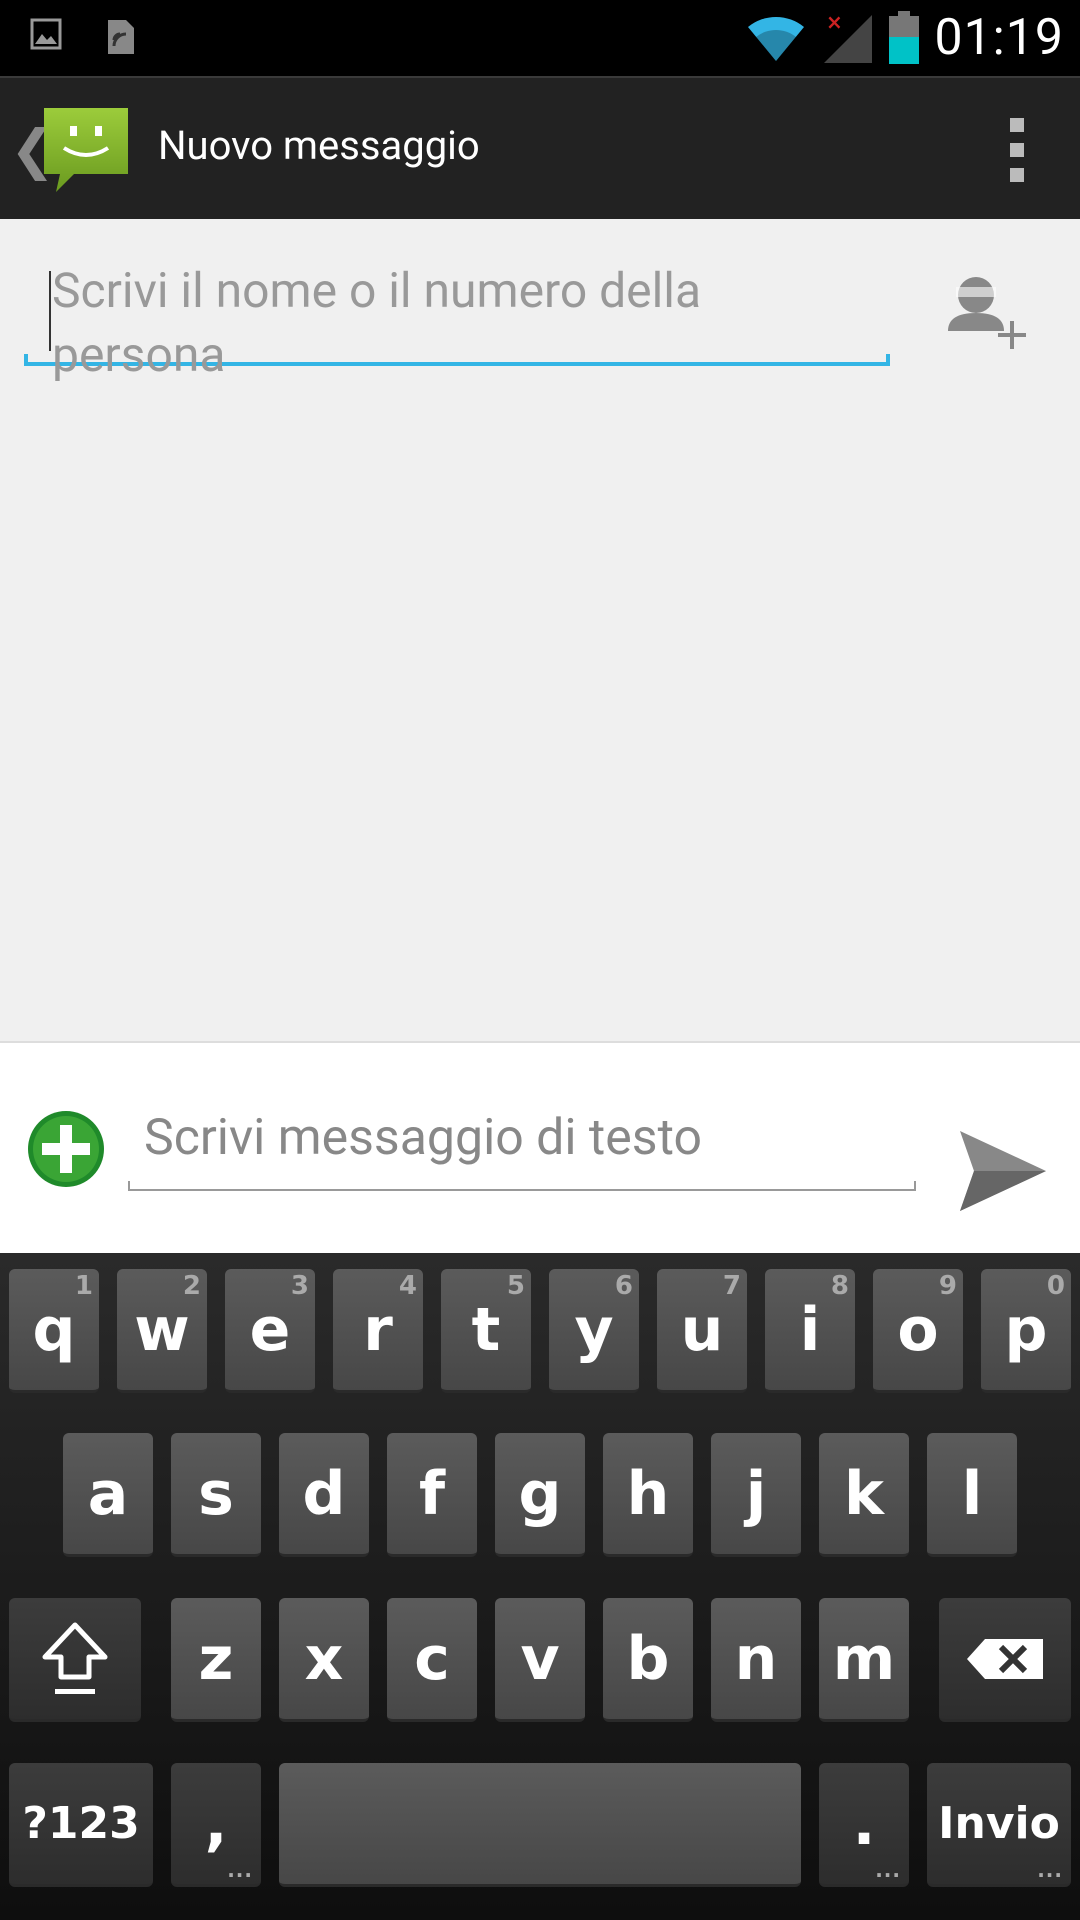  Describe the element at coordinates (50, 311) in the screenshot. I see `text-cursor` at that location.